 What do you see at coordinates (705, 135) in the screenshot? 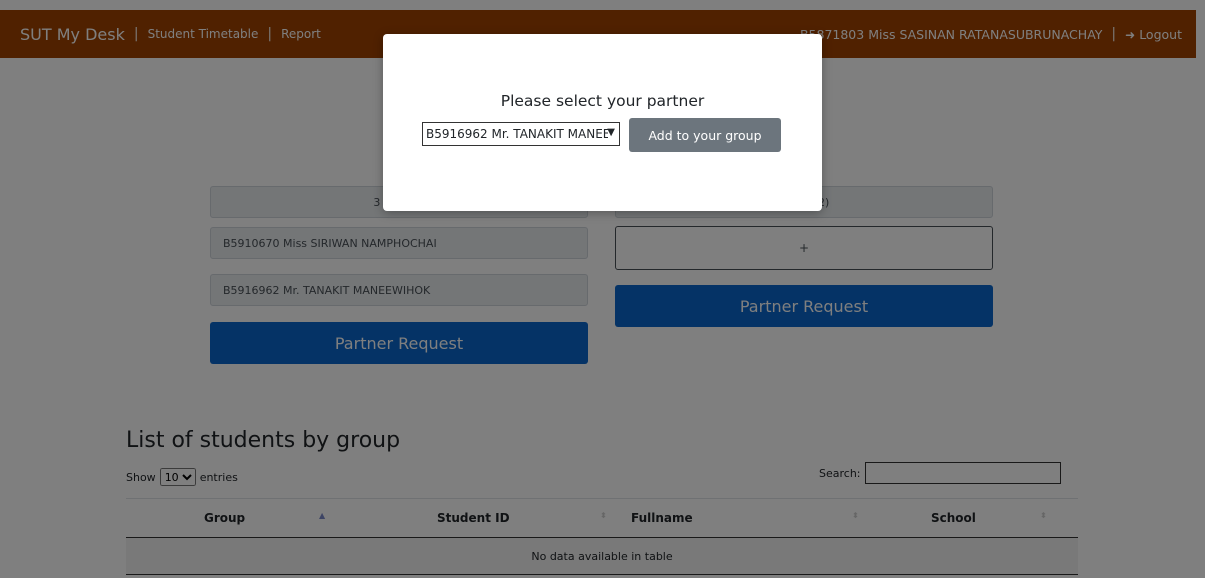
I see `add-to-group-button: Add to your group` at bounding box center [705, 135].